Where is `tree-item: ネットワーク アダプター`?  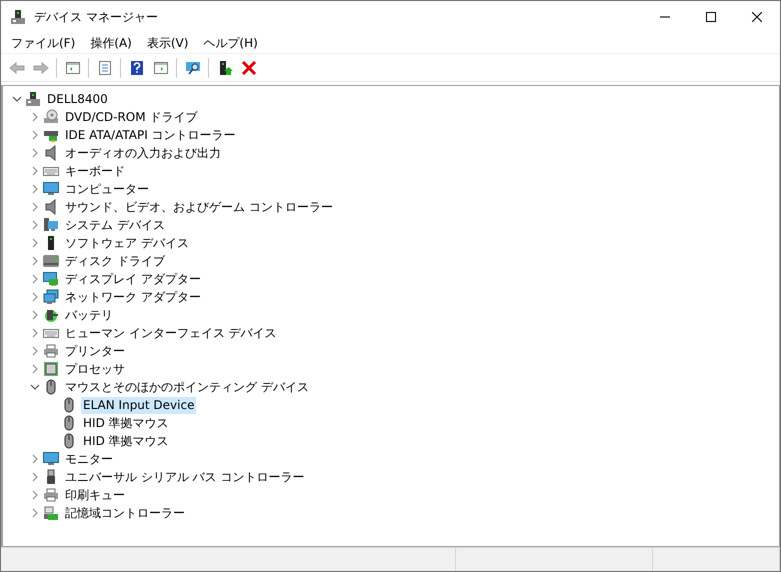 tree-item: ネットワーク アダプター is located at coordinates (133, 297).